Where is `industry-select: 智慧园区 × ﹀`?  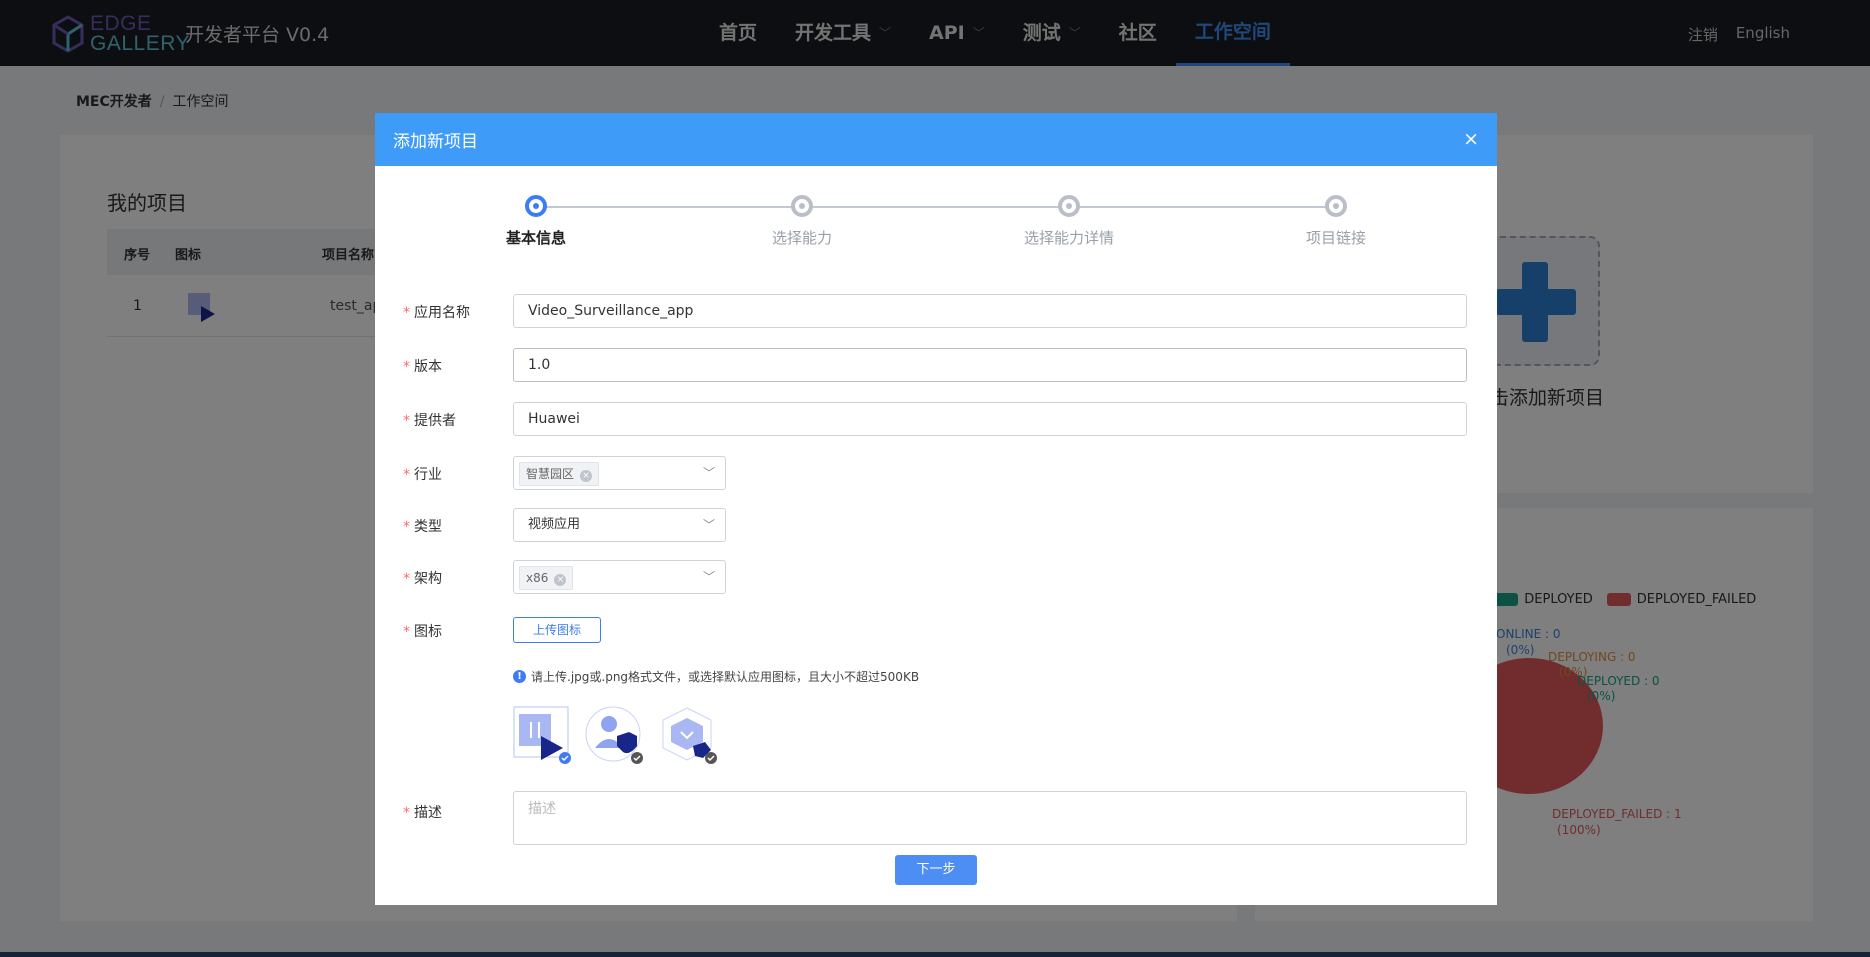 industry-select: 智慧园区 × ﹀ is located at coordinates (619, 473).